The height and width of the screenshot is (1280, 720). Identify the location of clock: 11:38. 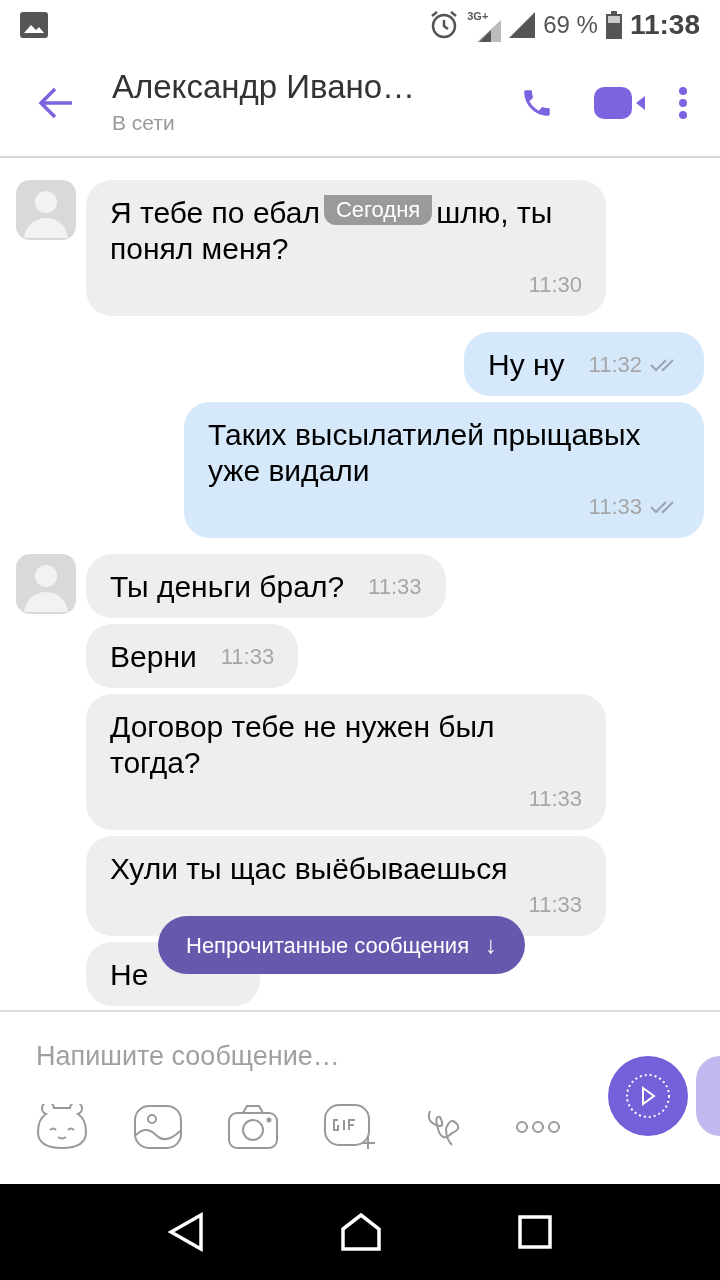
(664, 25).